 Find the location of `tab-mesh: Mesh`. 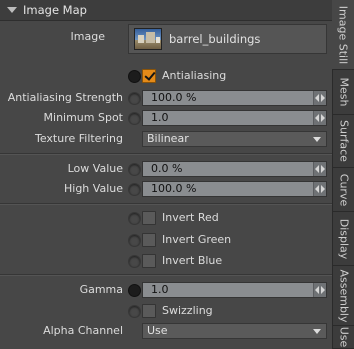

tab-mesh: Mesh is located at coordinates (343, 92).